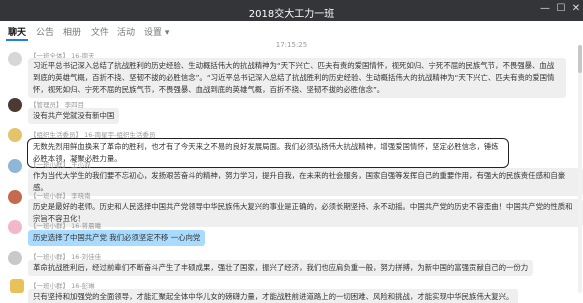  Describe the element at coordinates (100, 31) in the screenshot. I see `tab-files: 文件` at that location.